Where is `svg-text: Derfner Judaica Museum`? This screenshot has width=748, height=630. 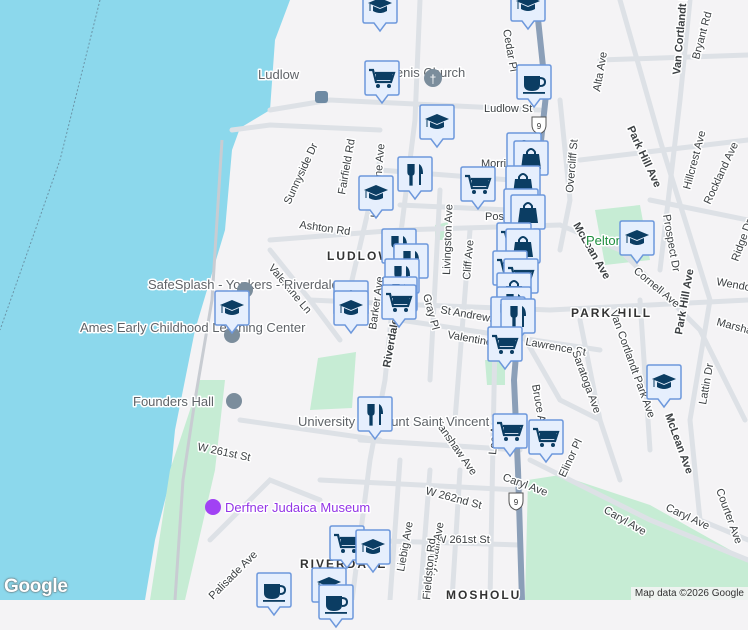
svg-text: Derfner Judaica Museum is located at coordinates (297, 507).